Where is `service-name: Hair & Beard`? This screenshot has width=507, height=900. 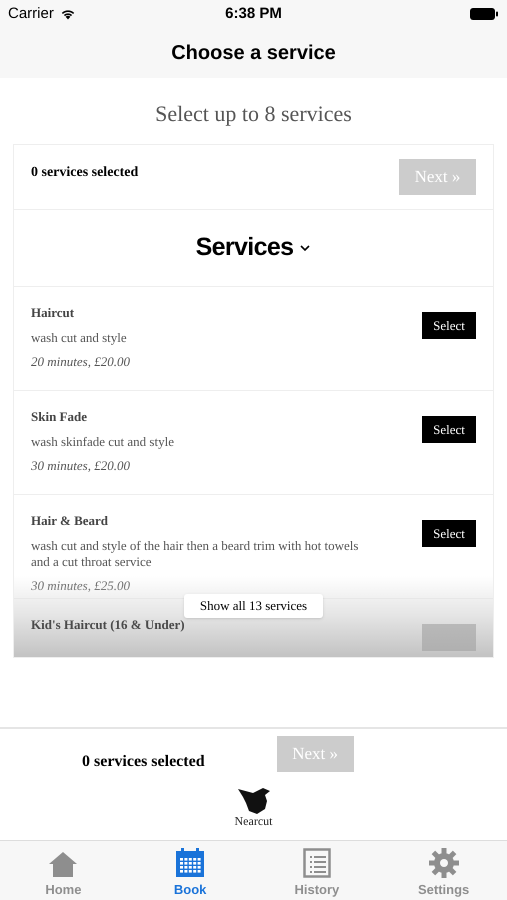 service-name: Hair & Beard is located at coordinates (69, 521).